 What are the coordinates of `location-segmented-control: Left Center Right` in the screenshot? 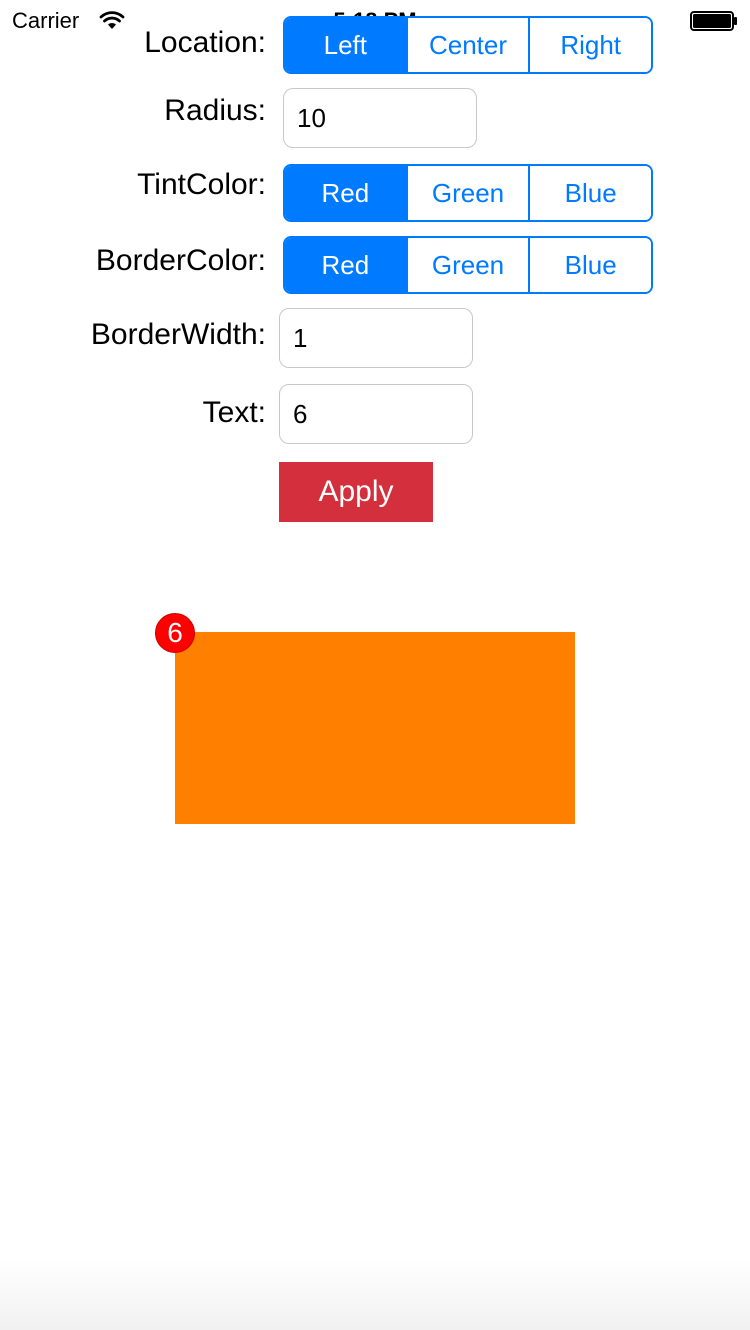 It's located at (468, 45).